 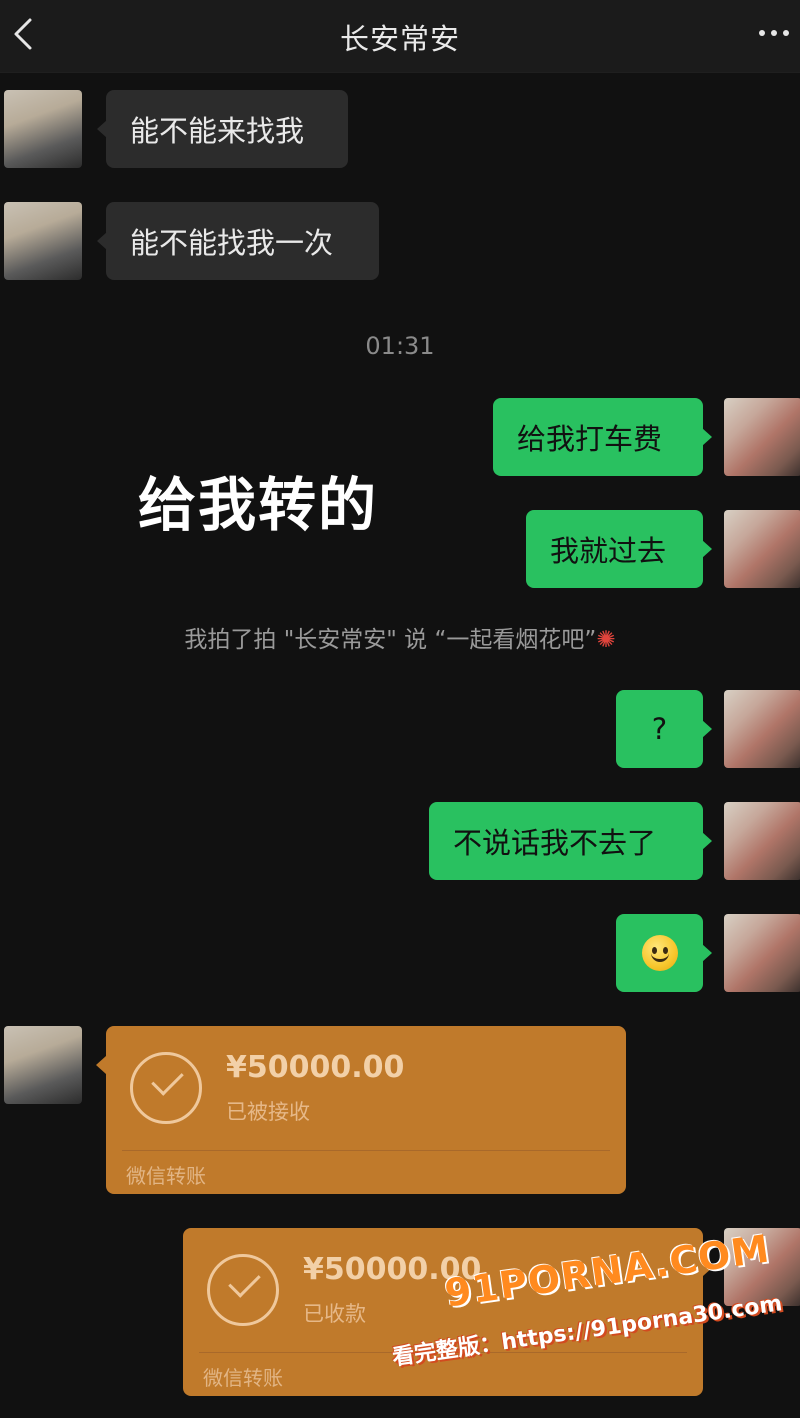 I want to click on transfer-amount: ¥50000.00, so click(x=315, y=1067).